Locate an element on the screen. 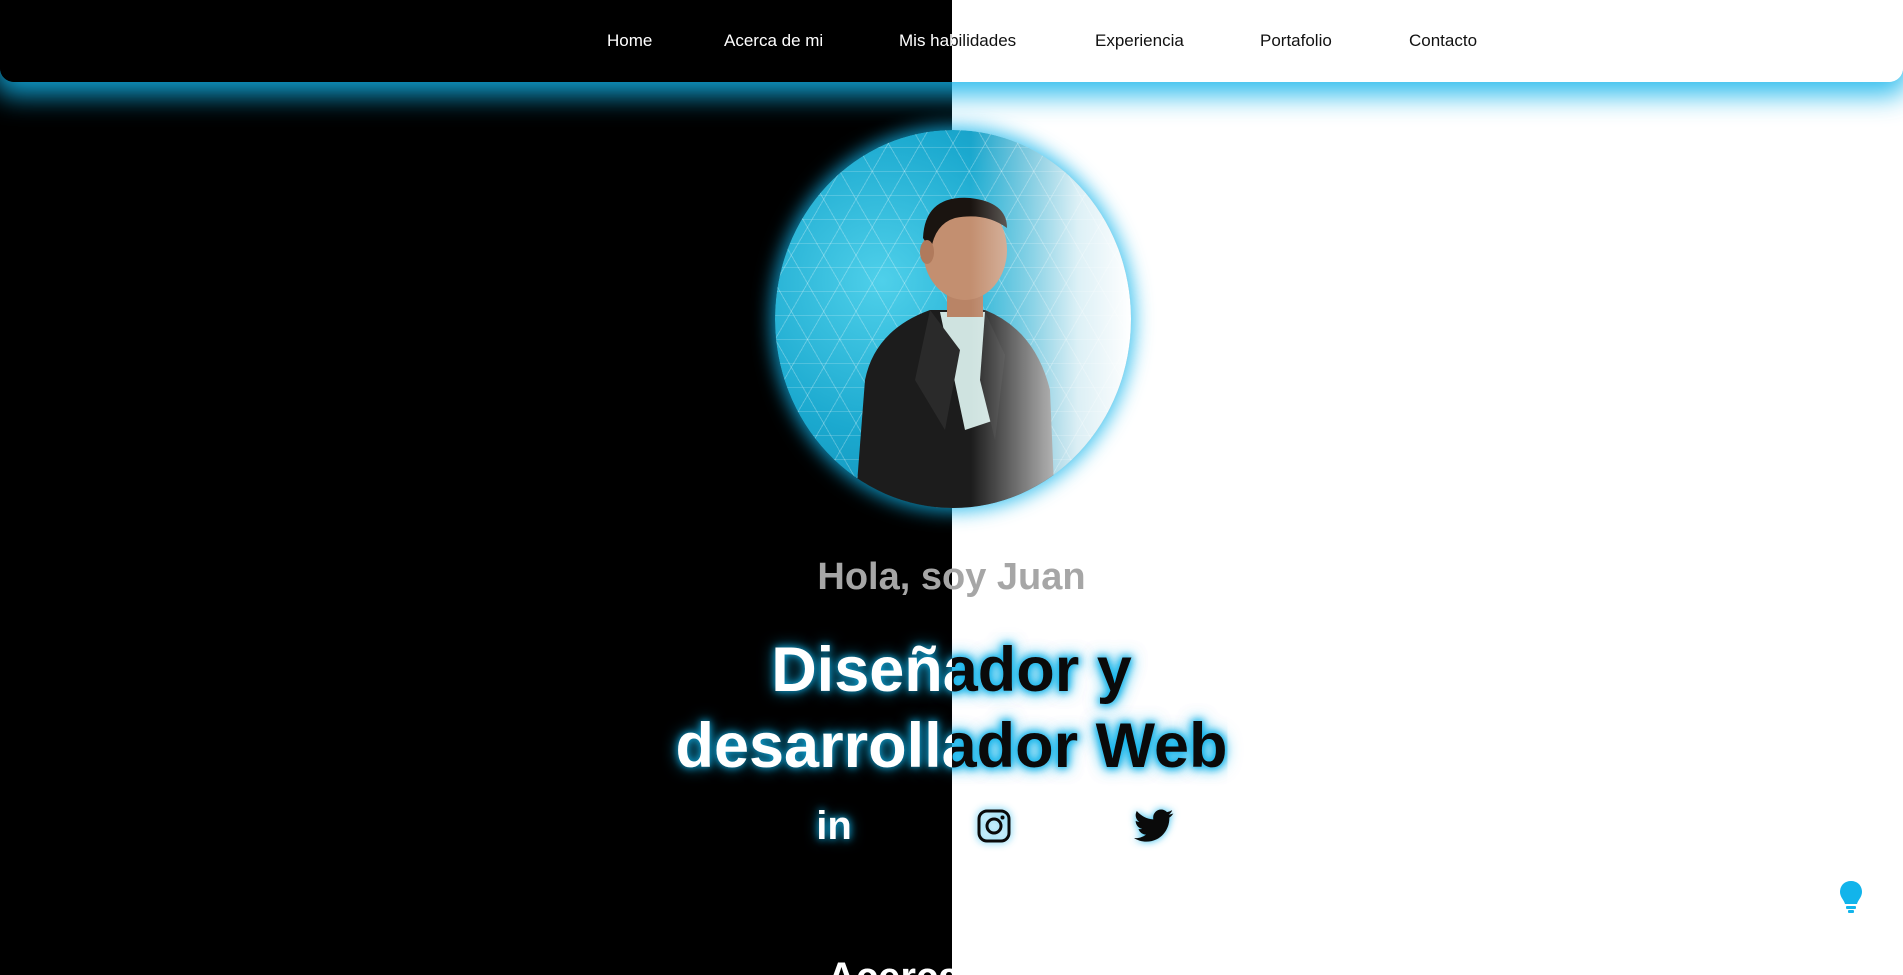  nav-item-contacto: Contacto is located at coordinates (1443, 41).